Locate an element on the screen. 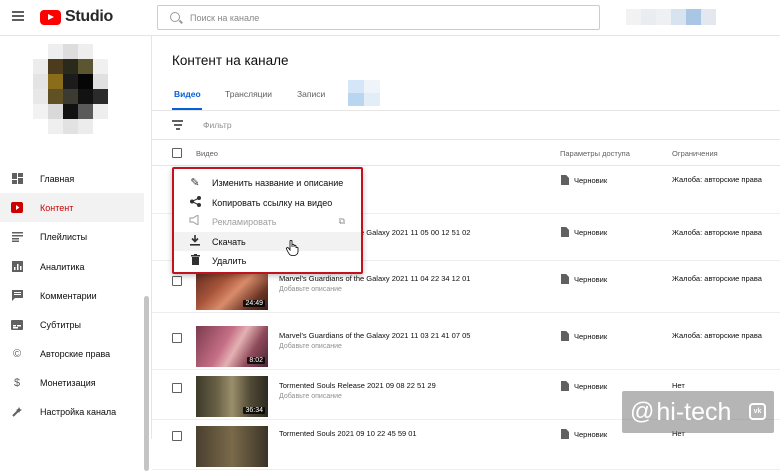 Image resolution: width=780 pixels, height=471 pixels. sidebar-item-label: Субтитры is located at coordinates (61, 324).